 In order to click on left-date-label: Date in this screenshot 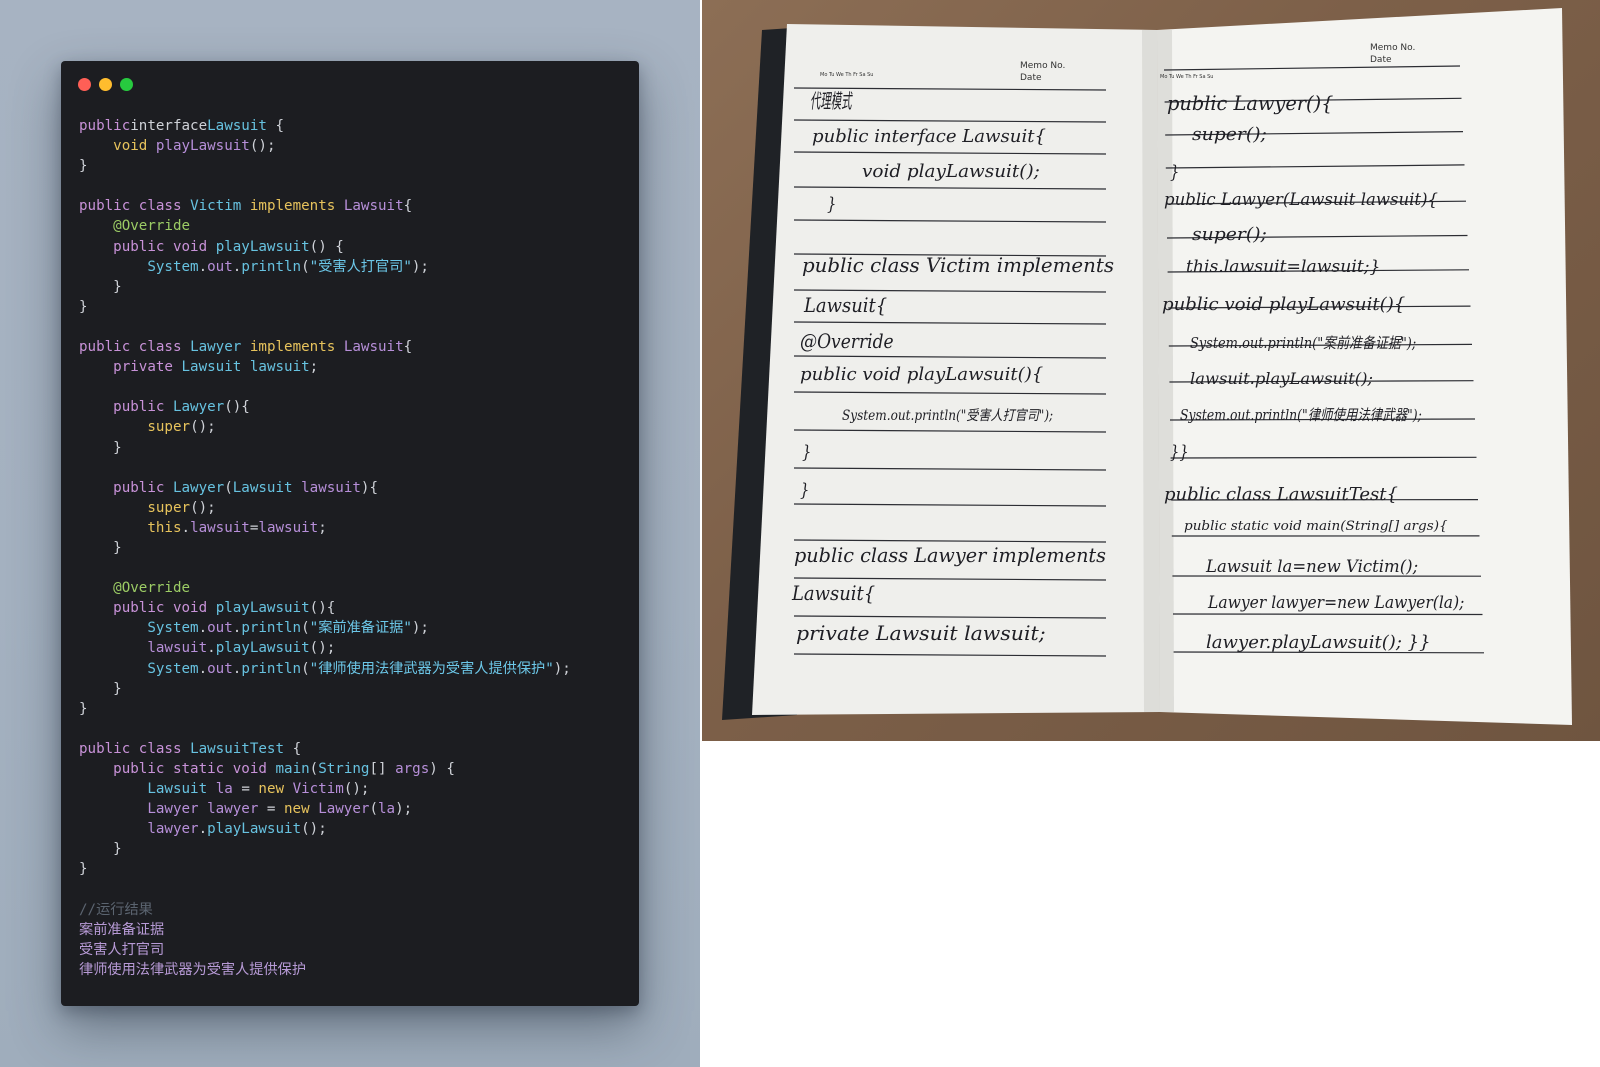, I will do `click(1031, 78)`.